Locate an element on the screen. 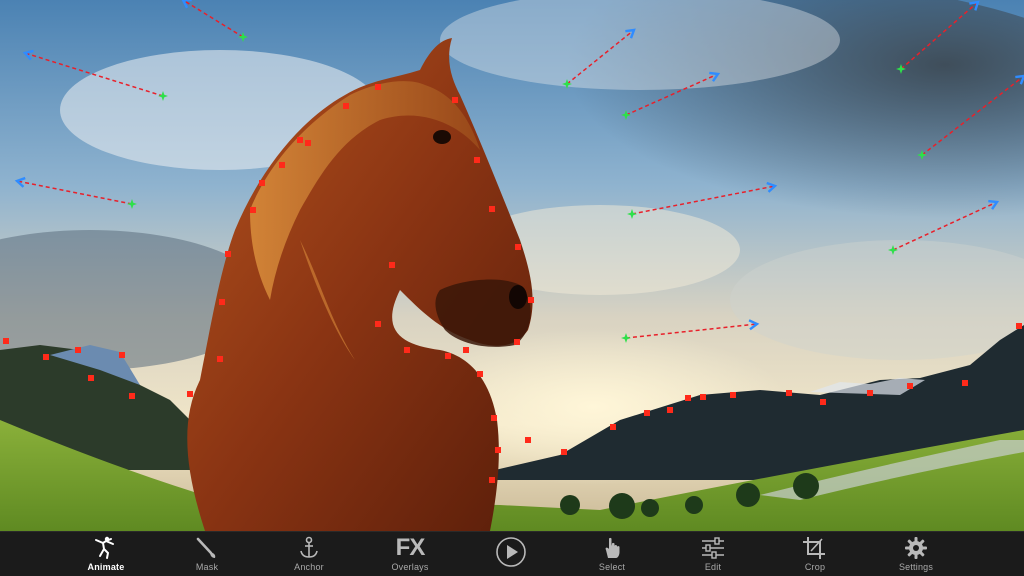 The width and height of the screenshot is (1024, 576). play-icon is located at coordinates (511, 552).